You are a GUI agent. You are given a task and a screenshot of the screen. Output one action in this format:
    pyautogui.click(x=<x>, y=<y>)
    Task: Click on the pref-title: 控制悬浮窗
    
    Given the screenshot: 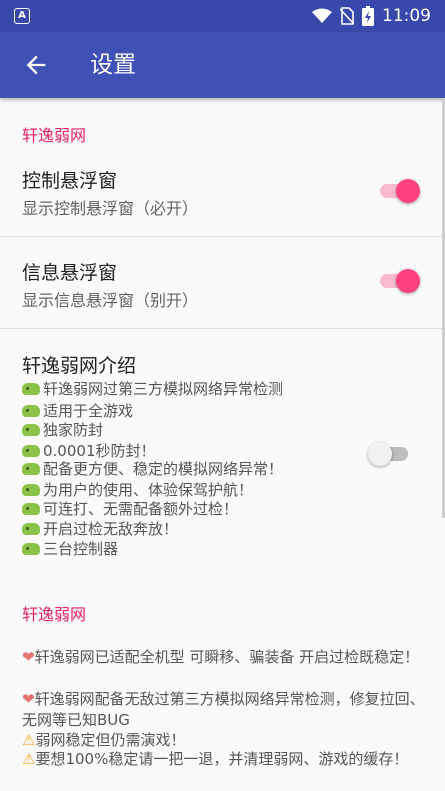 What is the action you would take?
    pyautogui.click(x=70, y=181)
    